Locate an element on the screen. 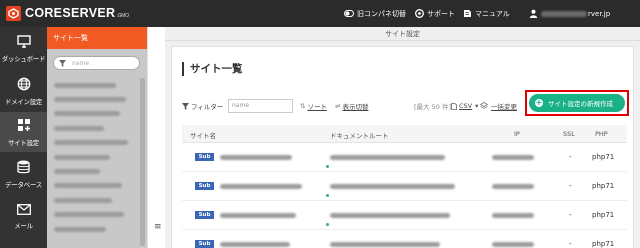 The height and width of the screenshot is (248, 640). old-panel-toggle: 旧コンパネ切替 is located at coordinates (375, 13).